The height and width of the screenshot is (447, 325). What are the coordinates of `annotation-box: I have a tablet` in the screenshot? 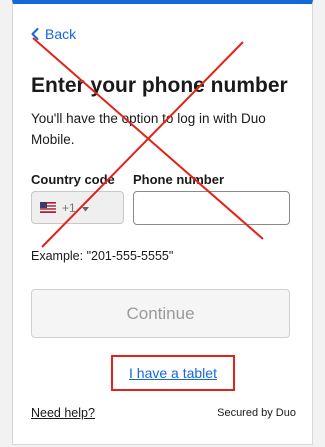 It's located at (173, 373).